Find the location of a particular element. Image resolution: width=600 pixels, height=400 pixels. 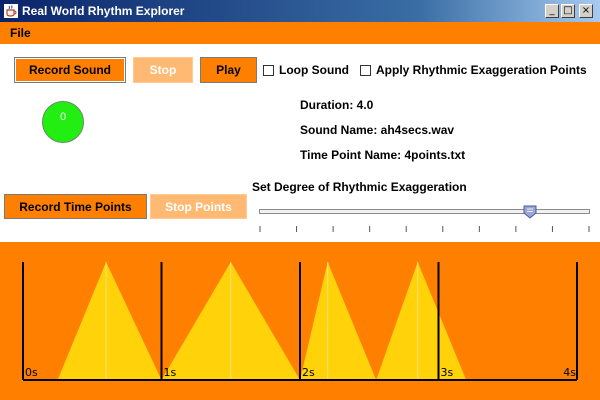

loop-sound-label: Loop Sound is located at coordinates (314, 70).